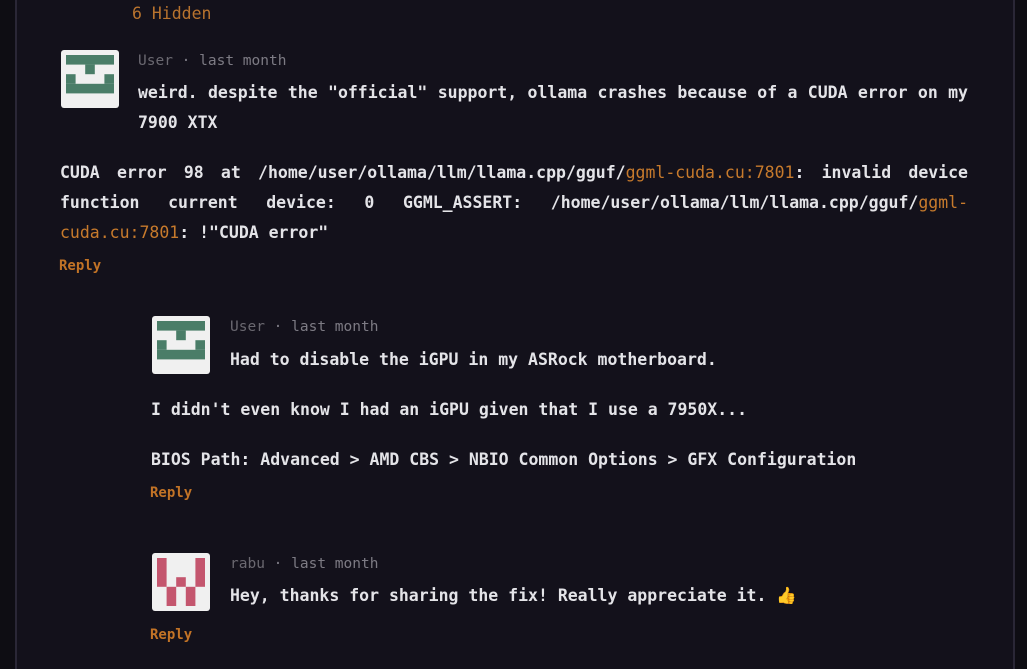 Image resolution: width=1027 pixels, height=669 pixels. What do you see at coordinates (171, 13) in the screenshot?
I see `hidden-comments-toggle: 6 Hidden` at bounding box center [171, 13].